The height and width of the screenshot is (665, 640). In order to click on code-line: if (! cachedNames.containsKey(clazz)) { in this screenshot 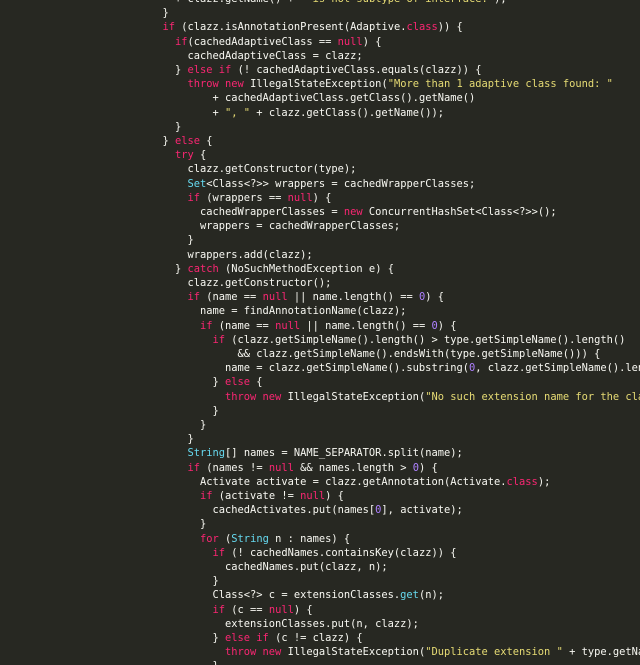, I will do `click(335, 553)`.